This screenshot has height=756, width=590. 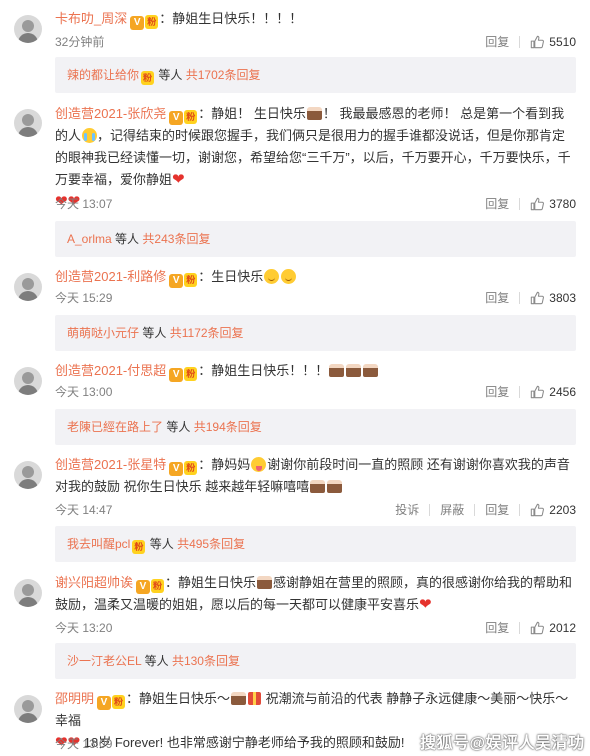 What do you see at coordinates (315, 544) in the screenshot?
I see `reply-summary: 我去叫醒pcl 粉 等人 共495条回复` at bounding box center [315, 544].